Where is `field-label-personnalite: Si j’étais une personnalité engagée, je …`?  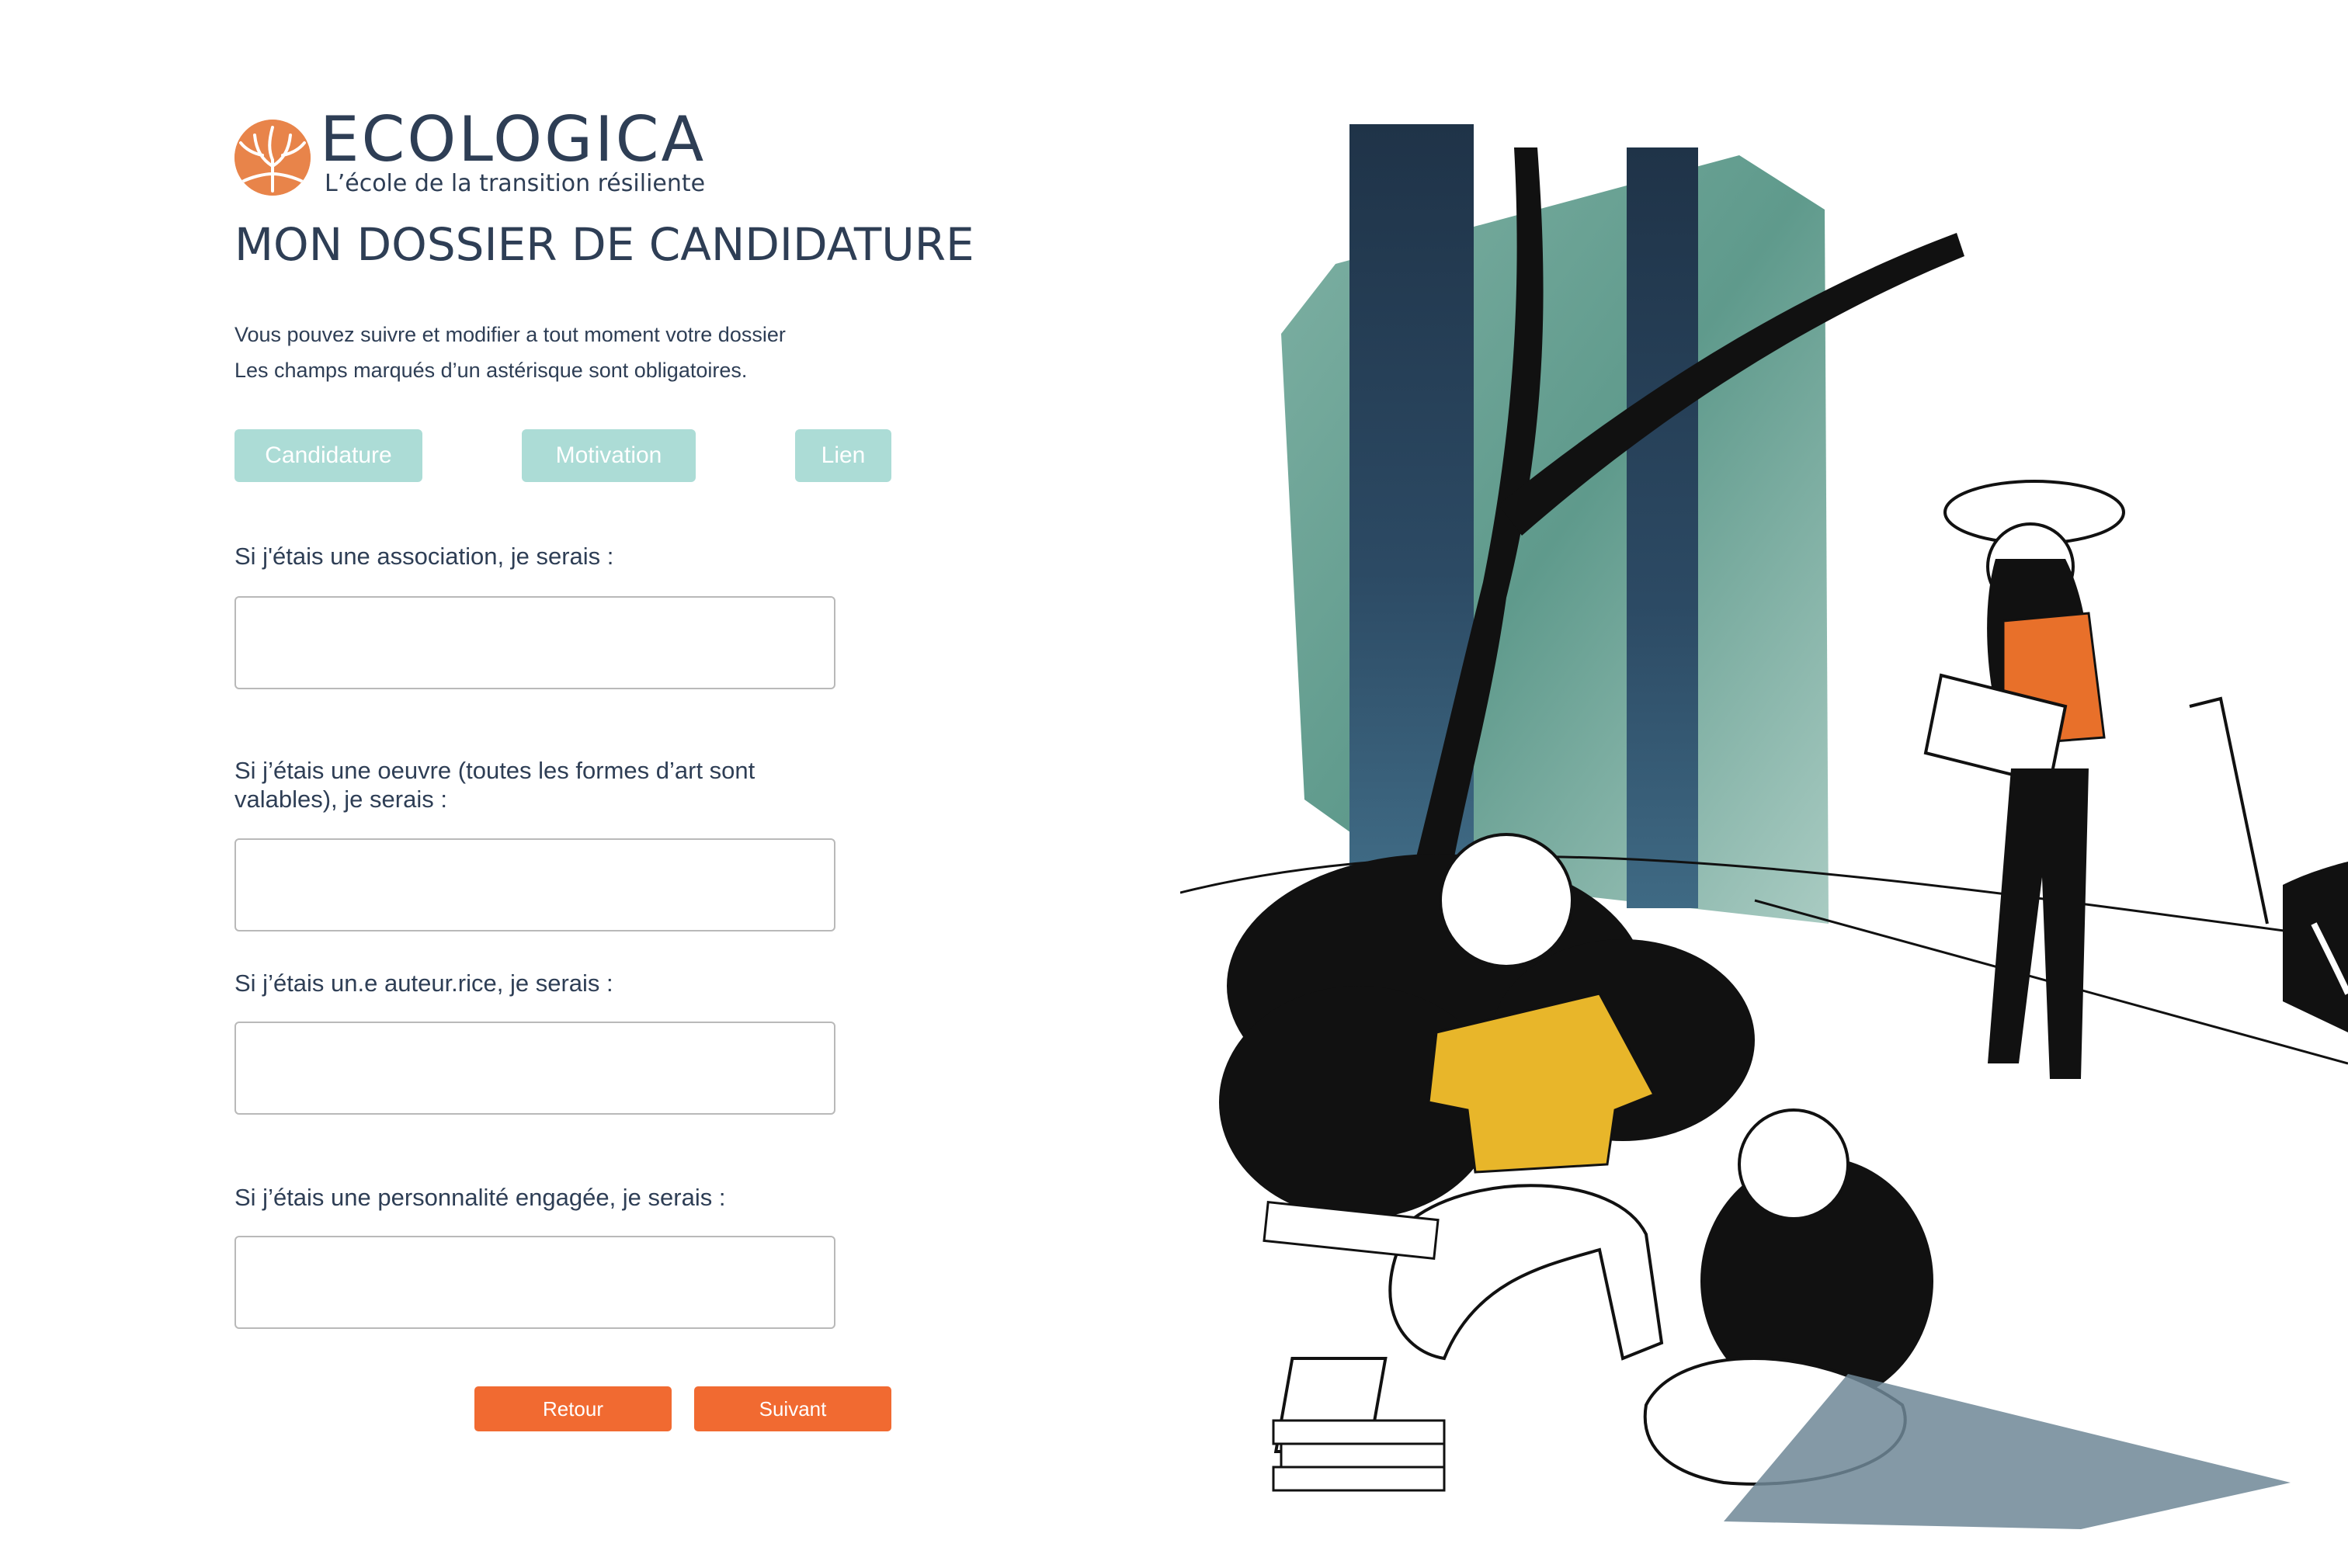
field-label-personnalite: Si j’étais une personnalité engagée, je … is located at coordinates (480, 1197).